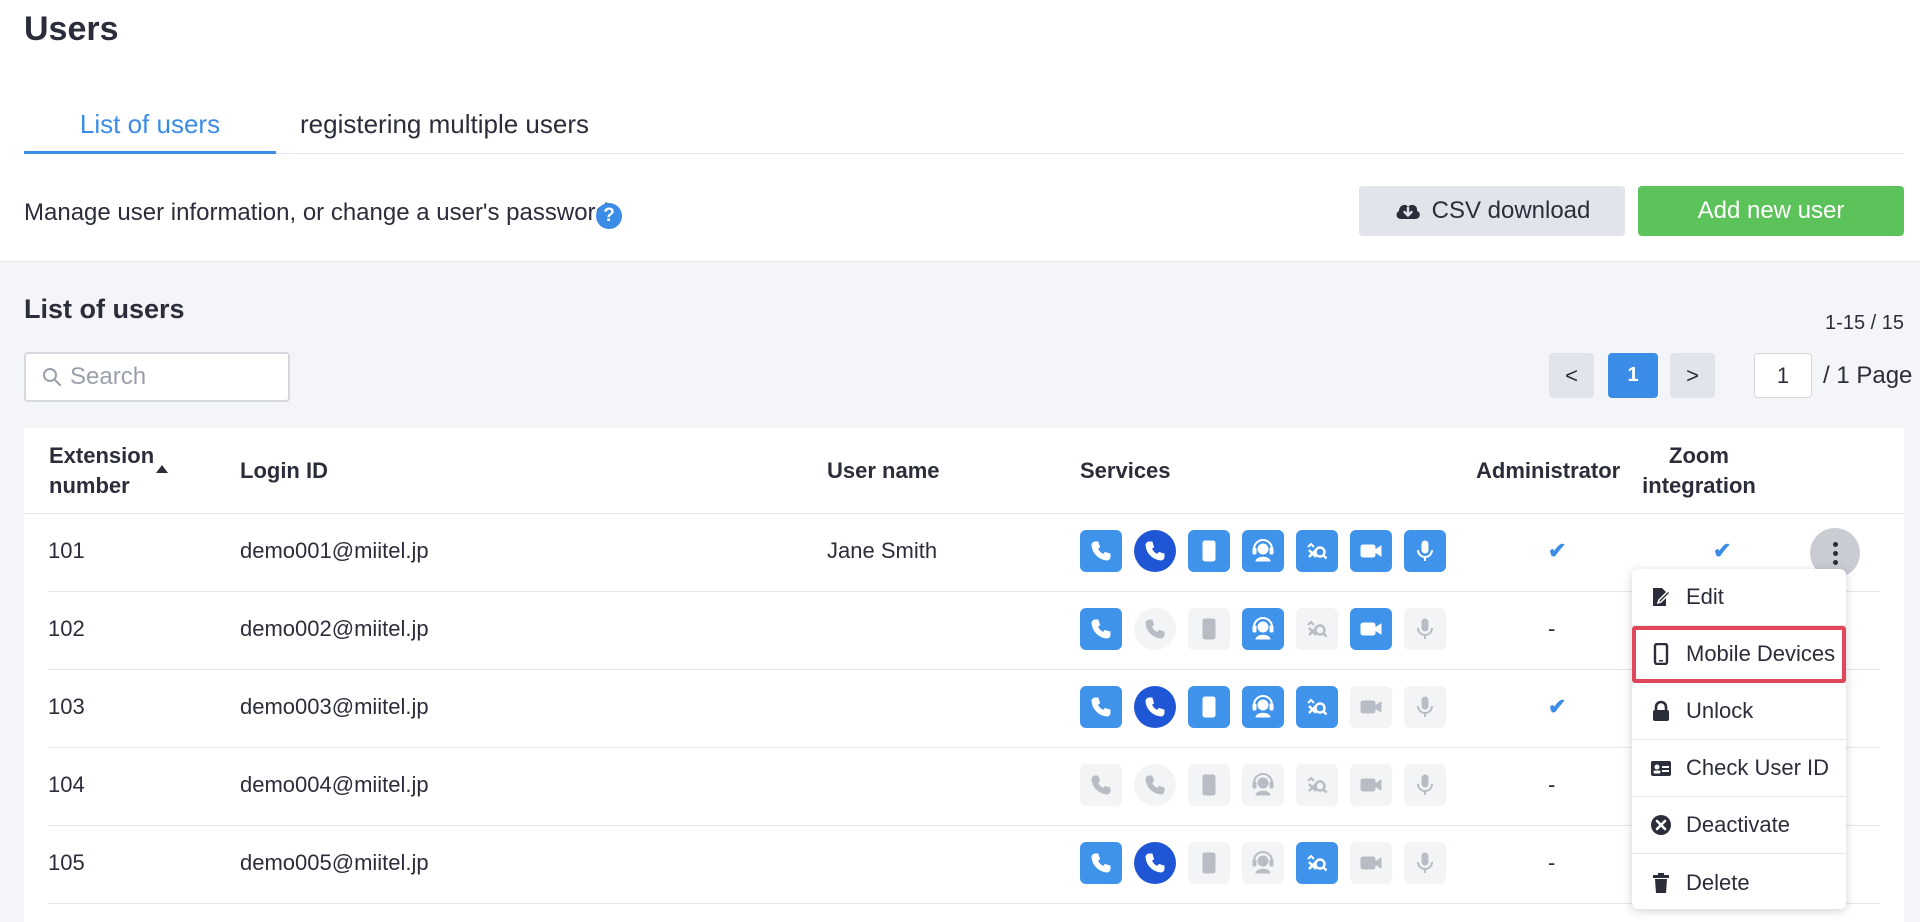 The width and height of the screenshot is (1920, 922). I want to click on menu-item-label: Mobile Devices, so click(1761, 653).